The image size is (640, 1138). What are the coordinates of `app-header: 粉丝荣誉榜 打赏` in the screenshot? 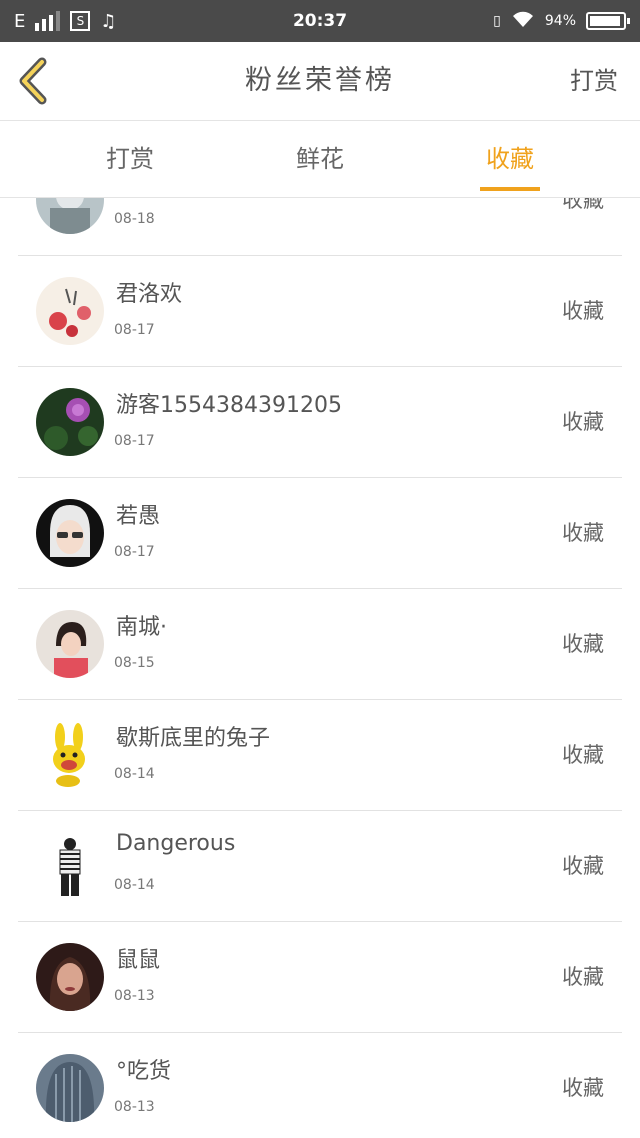 It's located at (320, 81).